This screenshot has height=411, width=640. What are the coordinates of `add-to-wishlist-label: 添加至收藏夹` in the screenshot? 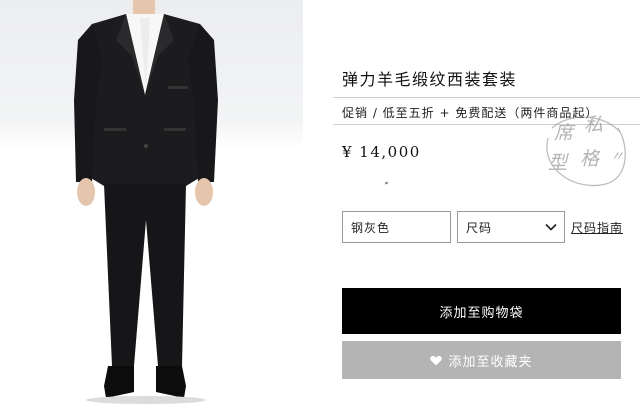 It's located at (490, 361).